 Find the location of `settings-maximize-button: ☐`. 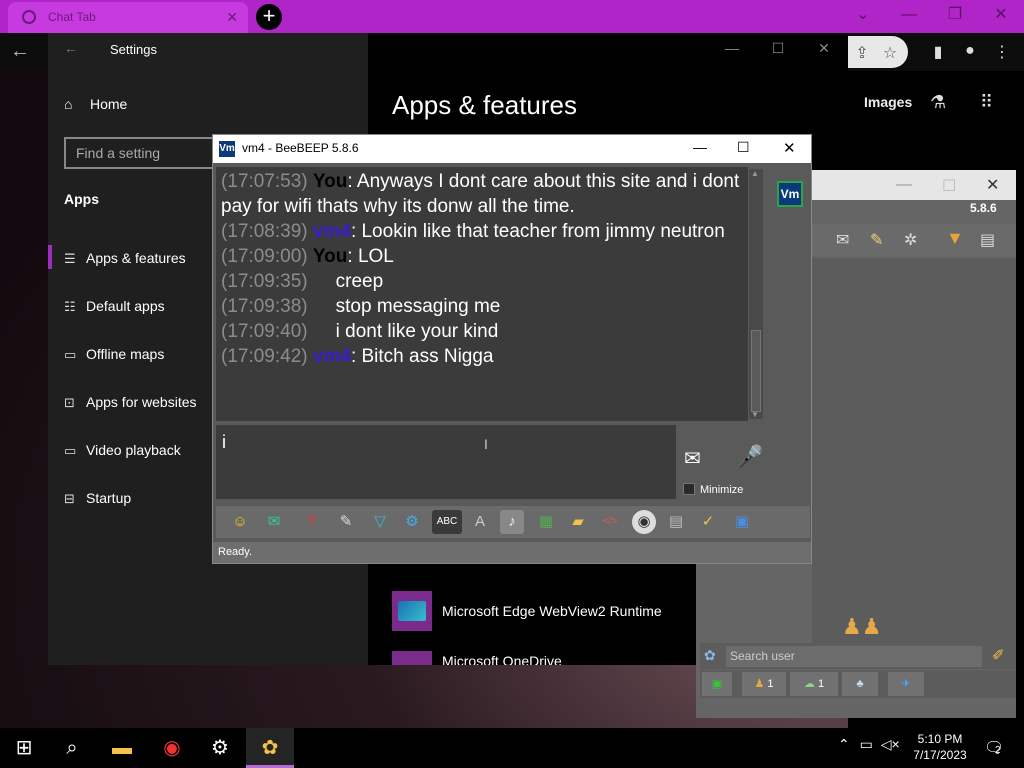

settings-maximize-button: ☐ is located at coordinates (778, 48).